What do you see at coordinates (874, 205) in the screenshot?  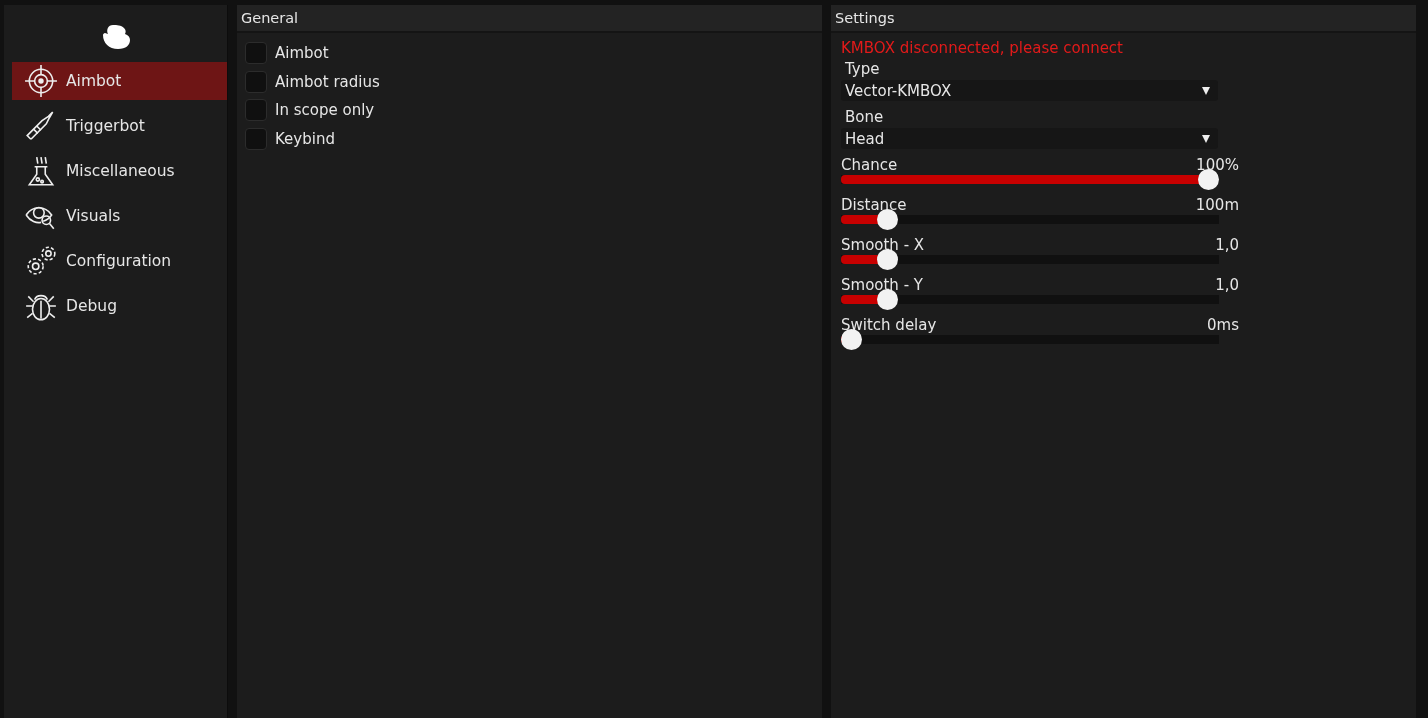 I see `slider-label: Distance` at bounding box center [874, 205].